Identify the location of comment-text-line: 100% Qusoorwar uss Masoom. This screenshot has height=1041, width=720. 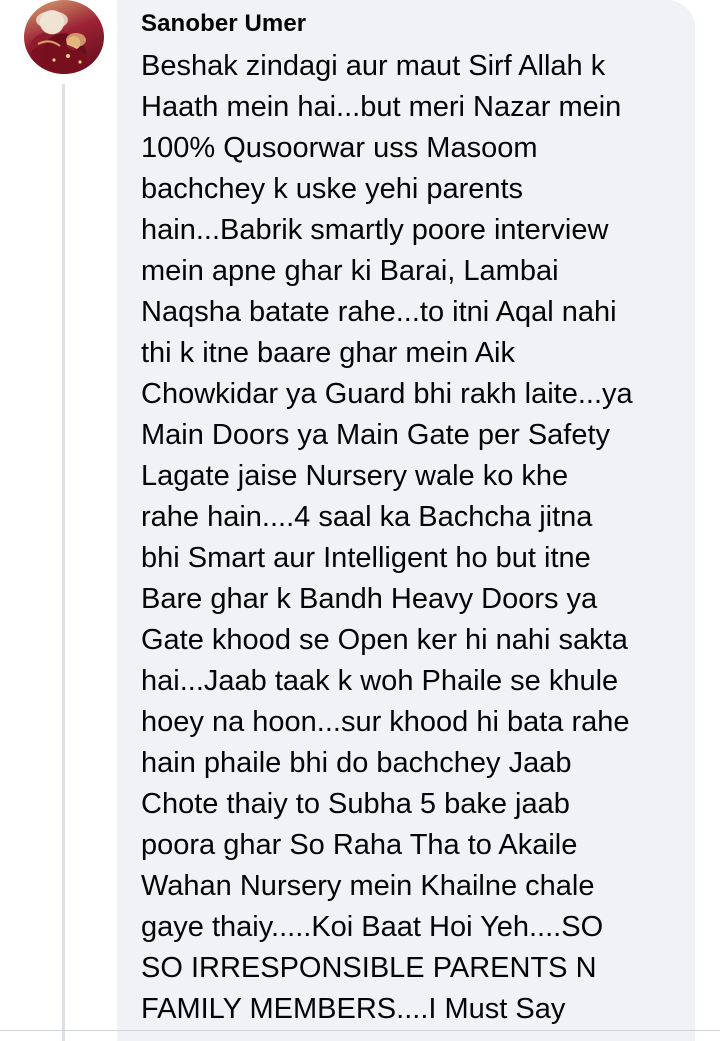
(339, 148).